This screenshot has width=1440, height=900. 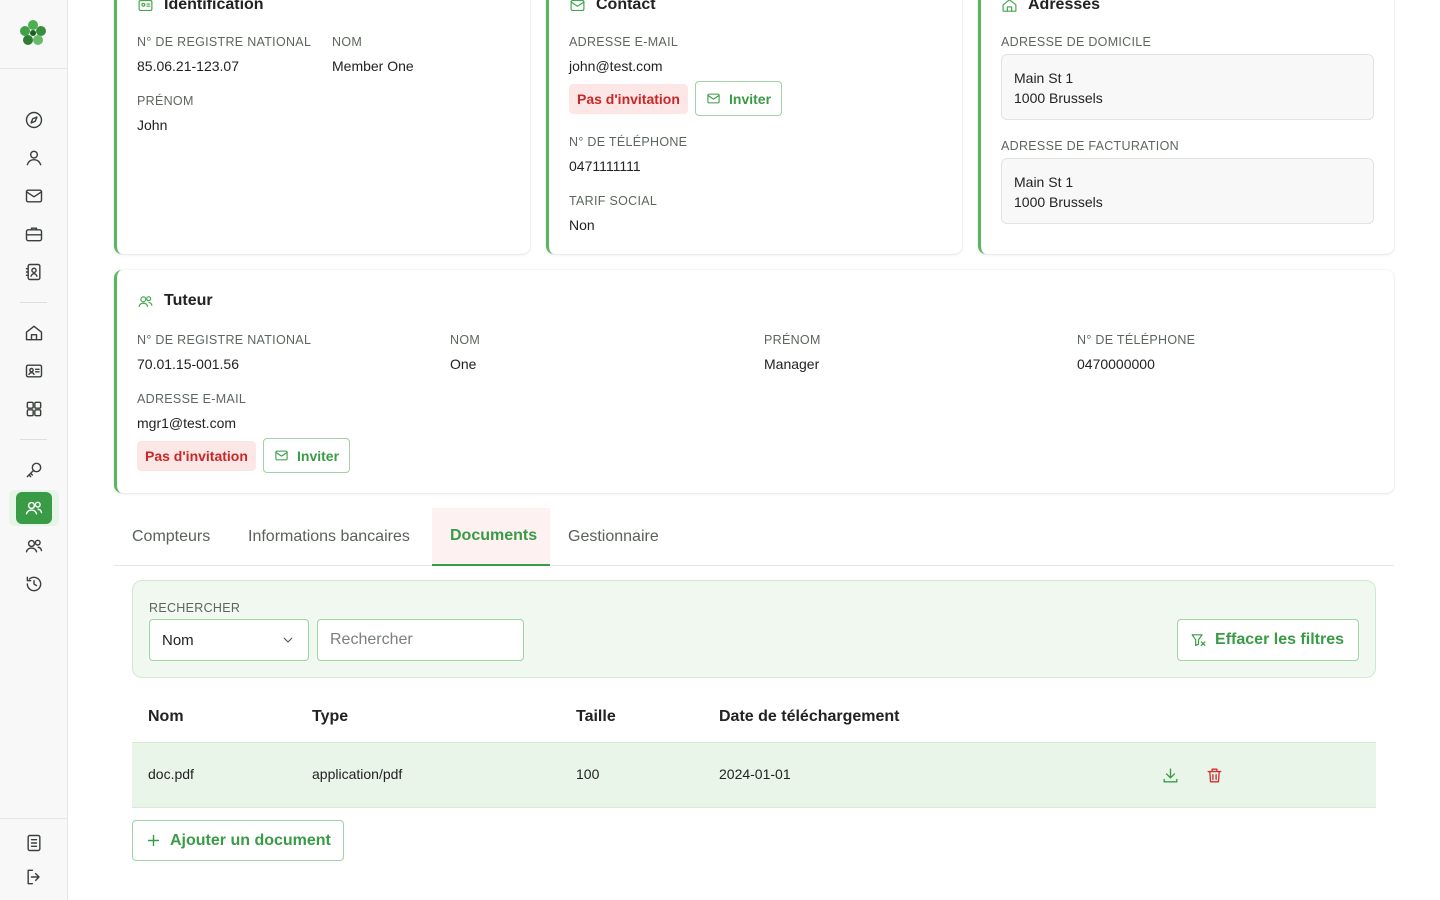 I want to click on trash-icon, so click(x=1214, y=775).